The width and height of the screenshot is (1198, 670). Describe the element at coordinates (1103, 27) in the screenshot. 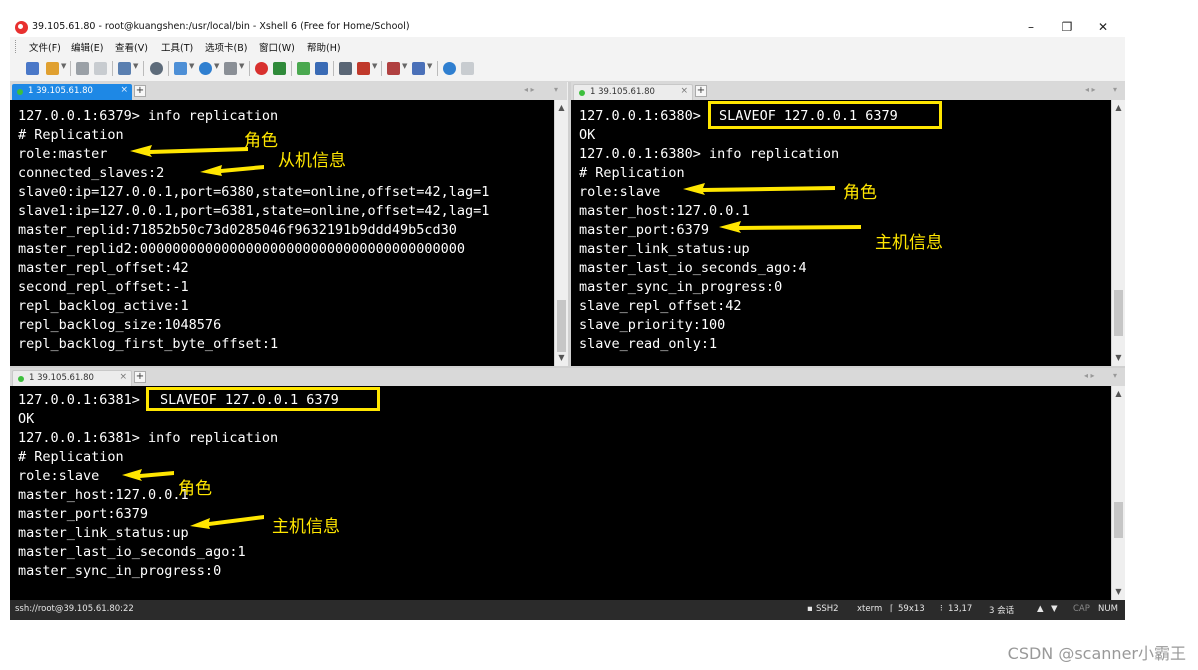

I see `close-button: ✕` at that location.